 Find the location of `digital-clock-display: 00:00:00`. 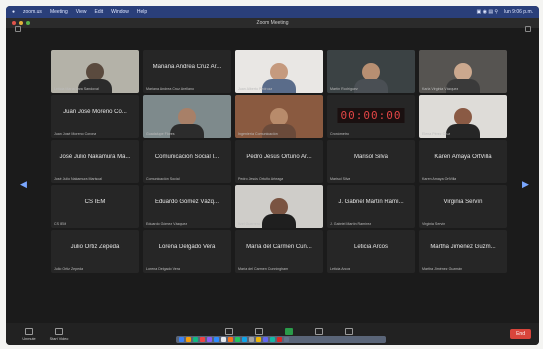

digital-clock-display: 00:00:00 is located at coordinates (371, 115).